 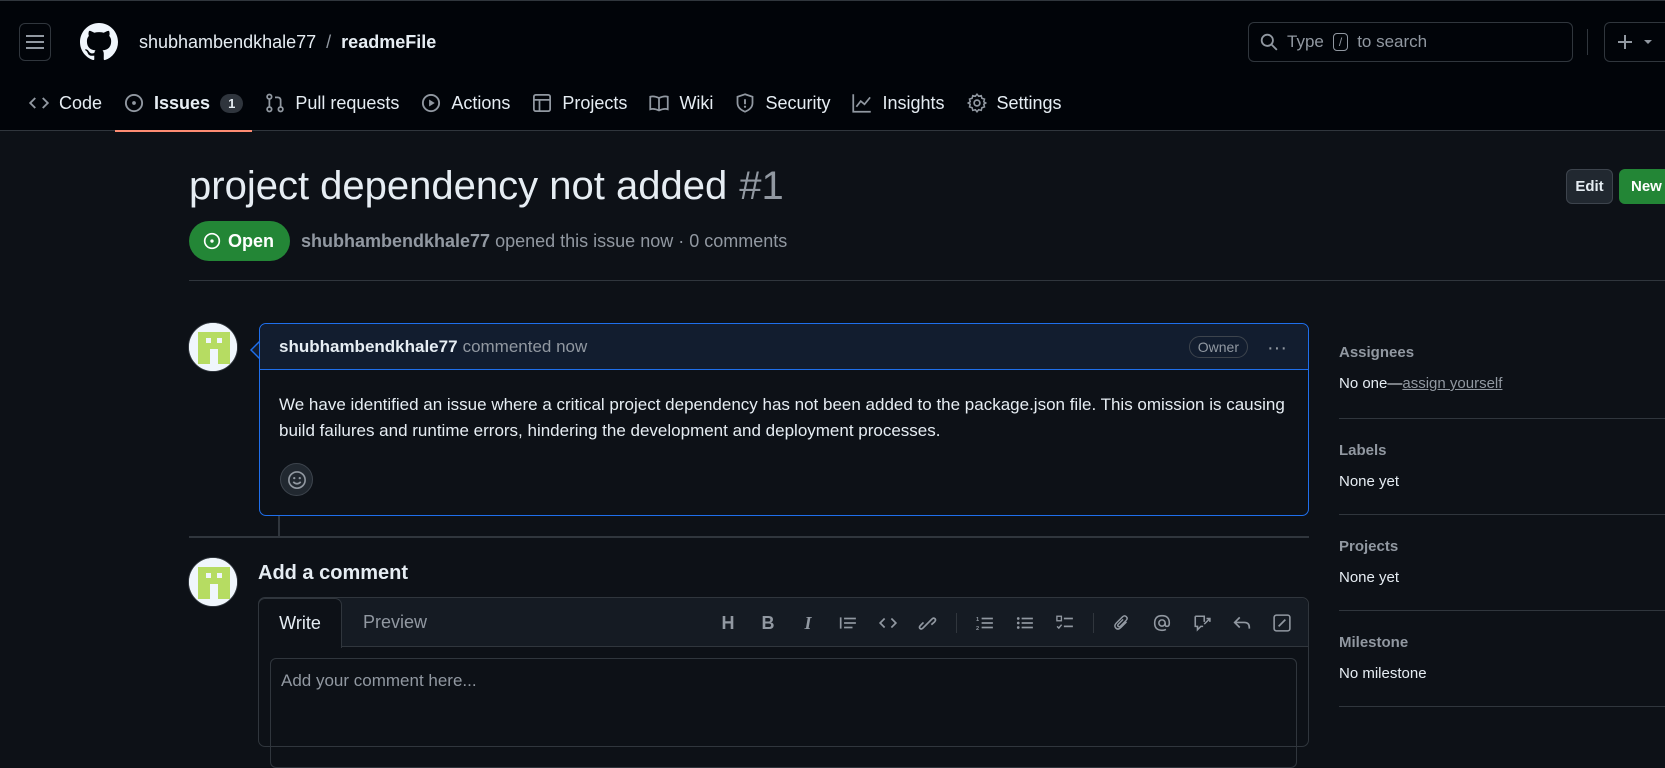 I want to click on tab-pull-requests: Pull requests, so click(x=332, y=103).